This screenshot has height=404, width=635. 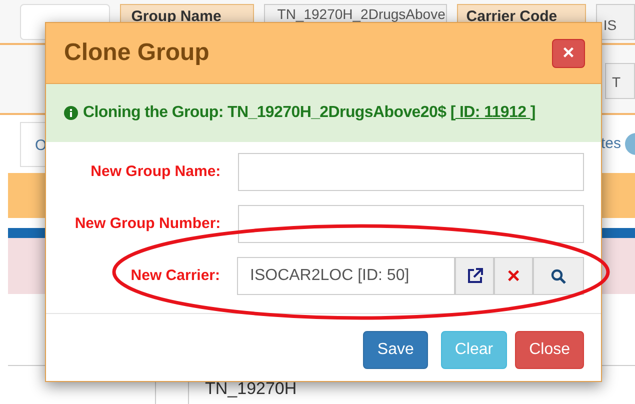 What do you see at coordinates (155, 172) in the screenshot?
I see `field-label: New Group Name:` at bounding box center [155, 172].